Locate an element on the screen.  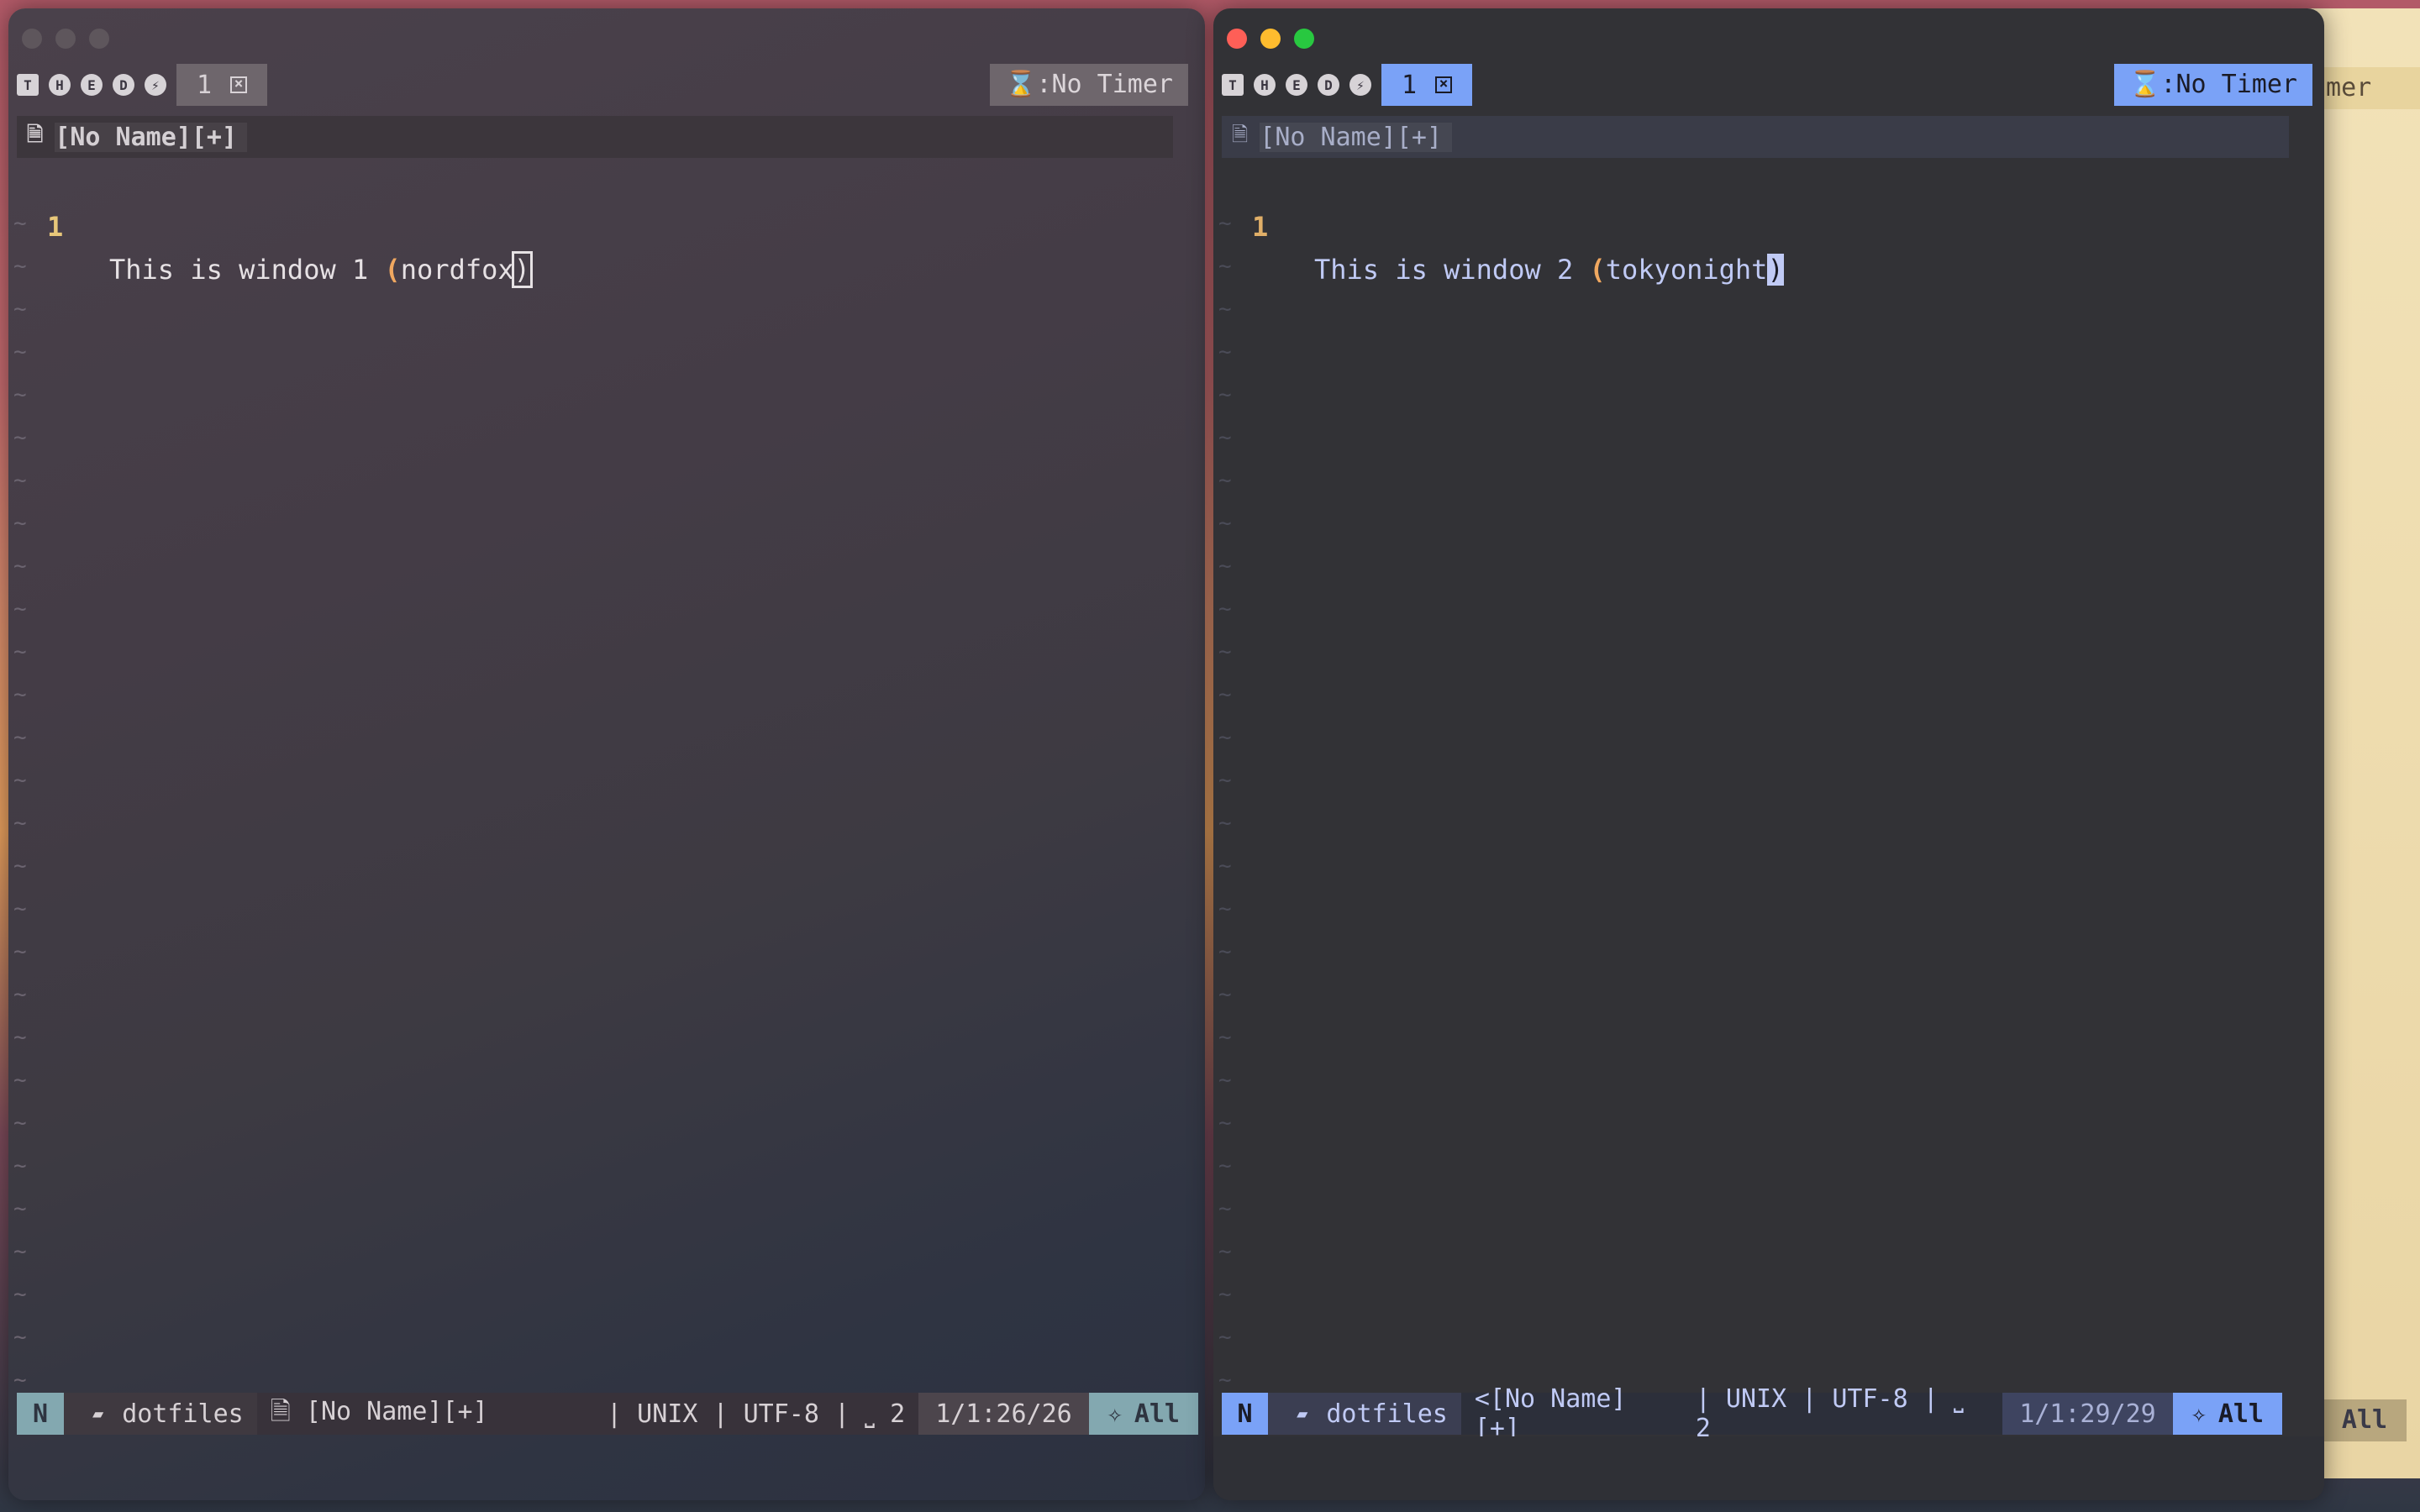
background-scroll-peek: All is located at coordinates (2365, 1420).